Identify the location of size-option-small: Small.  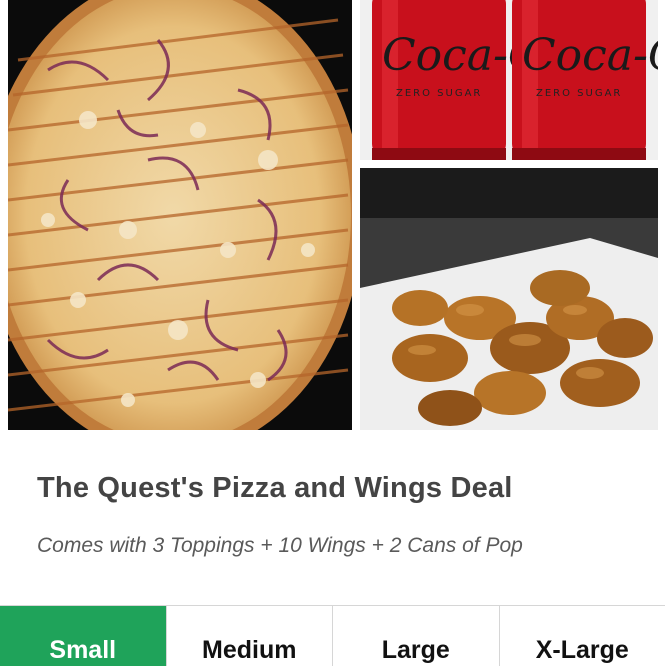
(83, 636).